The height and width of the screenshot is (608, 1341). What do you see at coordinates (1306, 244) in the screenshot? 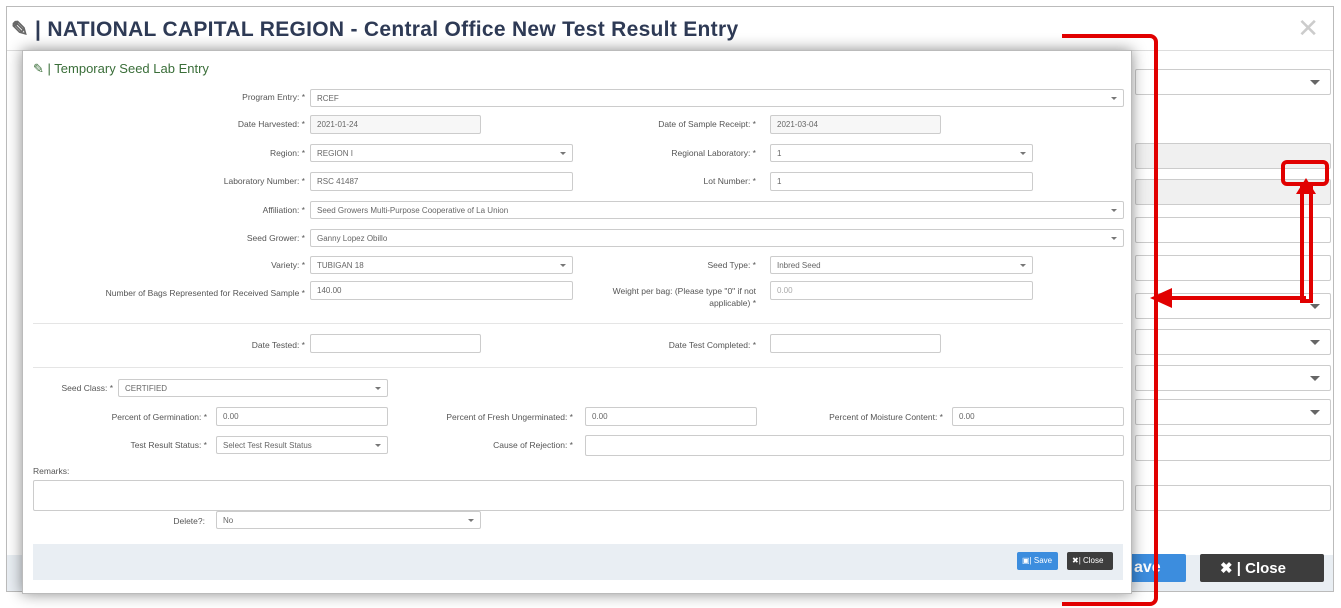
I see `annotation-connector` at bounding box center [1306, 244].